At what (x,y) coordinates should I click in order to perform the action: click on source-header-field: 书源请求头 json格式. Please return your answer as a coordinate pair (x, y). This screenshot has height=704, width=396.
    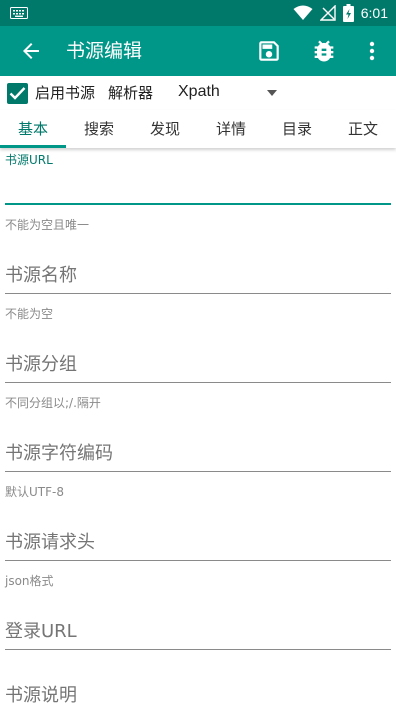
    Looking at the image, I should click on (198, 561).